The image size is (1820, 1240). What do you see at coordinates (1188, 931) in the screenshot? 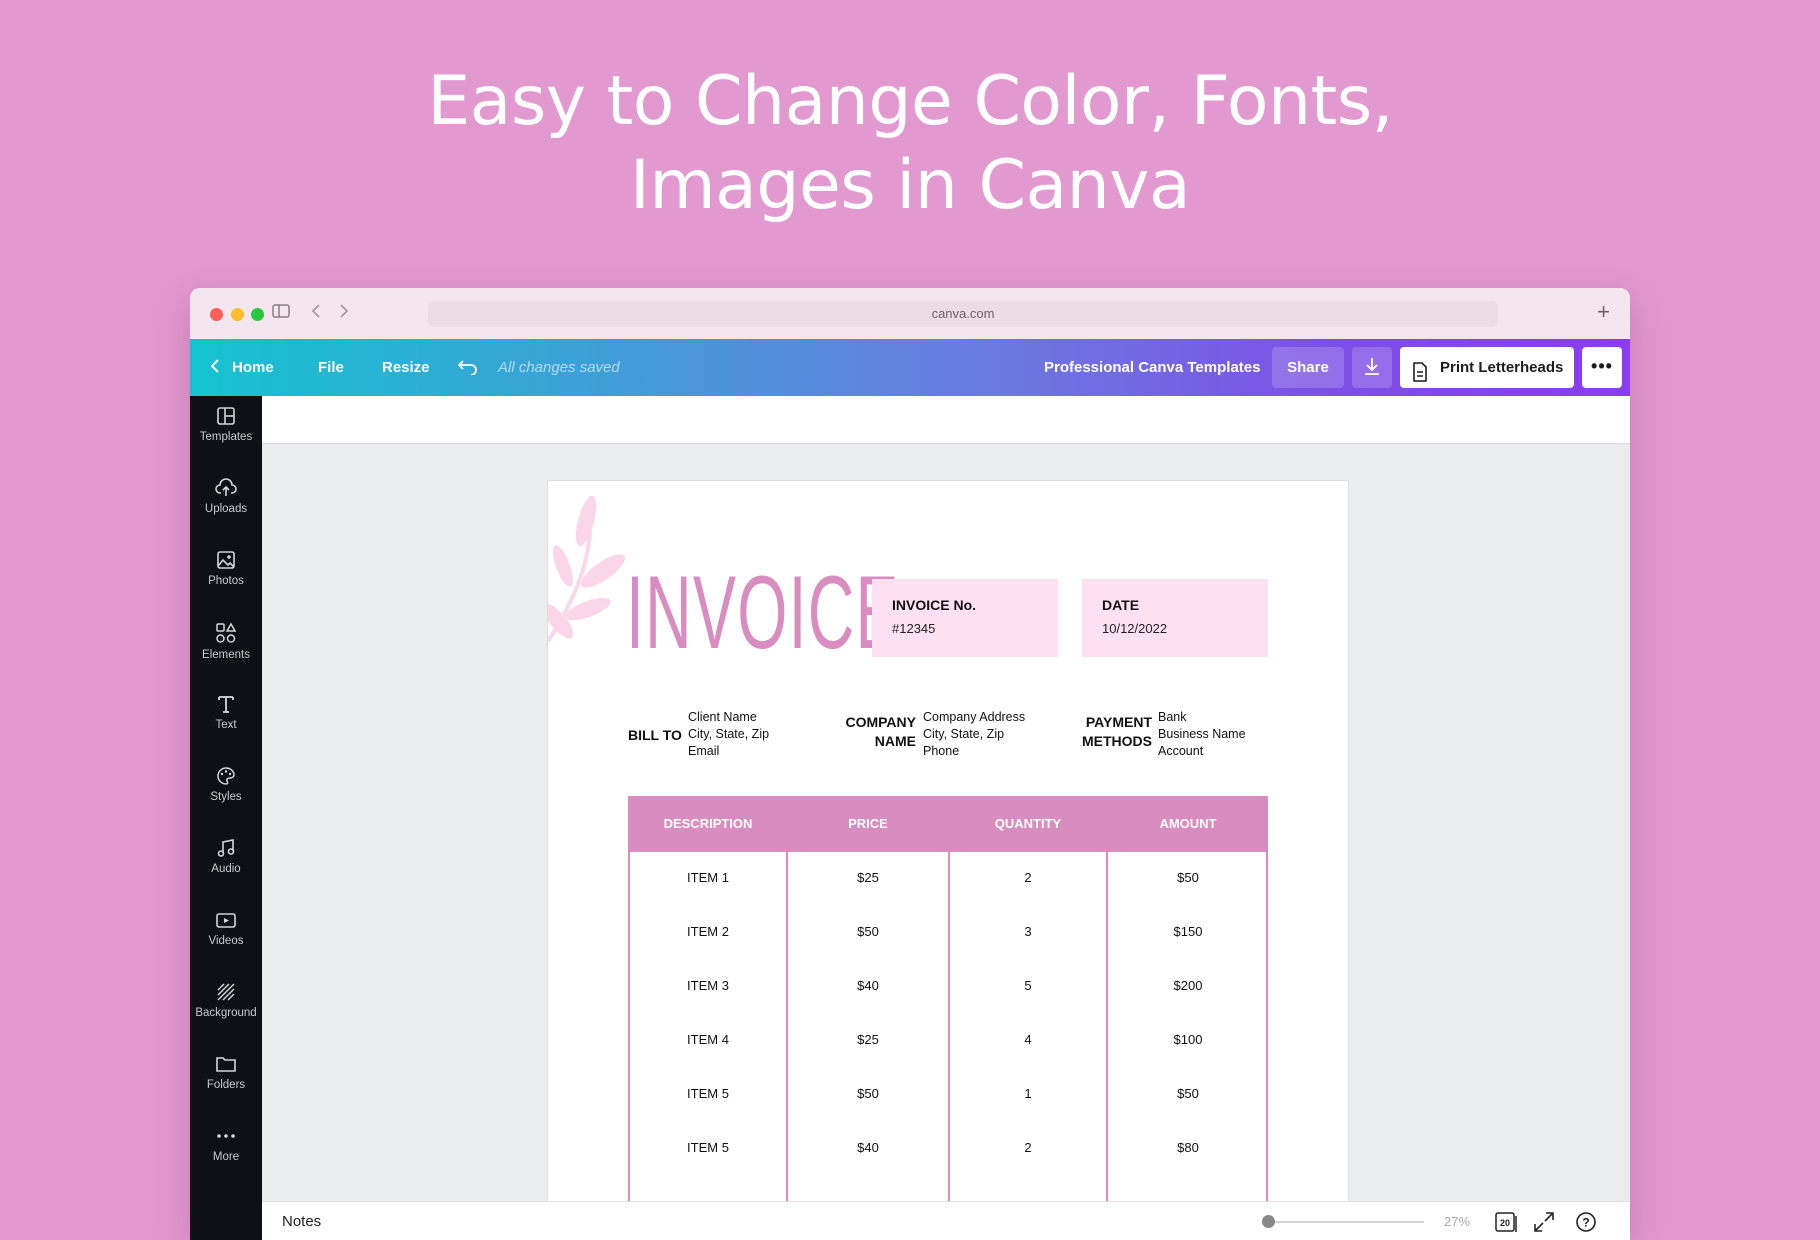
I see `table-cell: $150` at bounding box center [1188, 931].